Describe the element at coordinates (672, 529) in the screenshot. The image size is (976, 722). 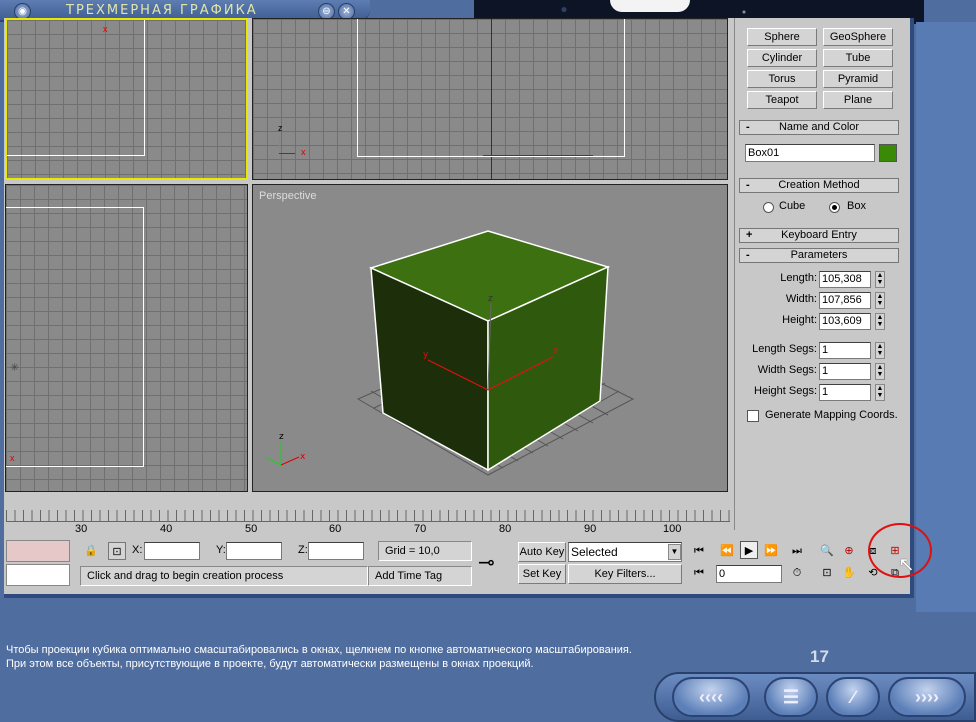
I see `timeline-tick-label: 100` at that location.